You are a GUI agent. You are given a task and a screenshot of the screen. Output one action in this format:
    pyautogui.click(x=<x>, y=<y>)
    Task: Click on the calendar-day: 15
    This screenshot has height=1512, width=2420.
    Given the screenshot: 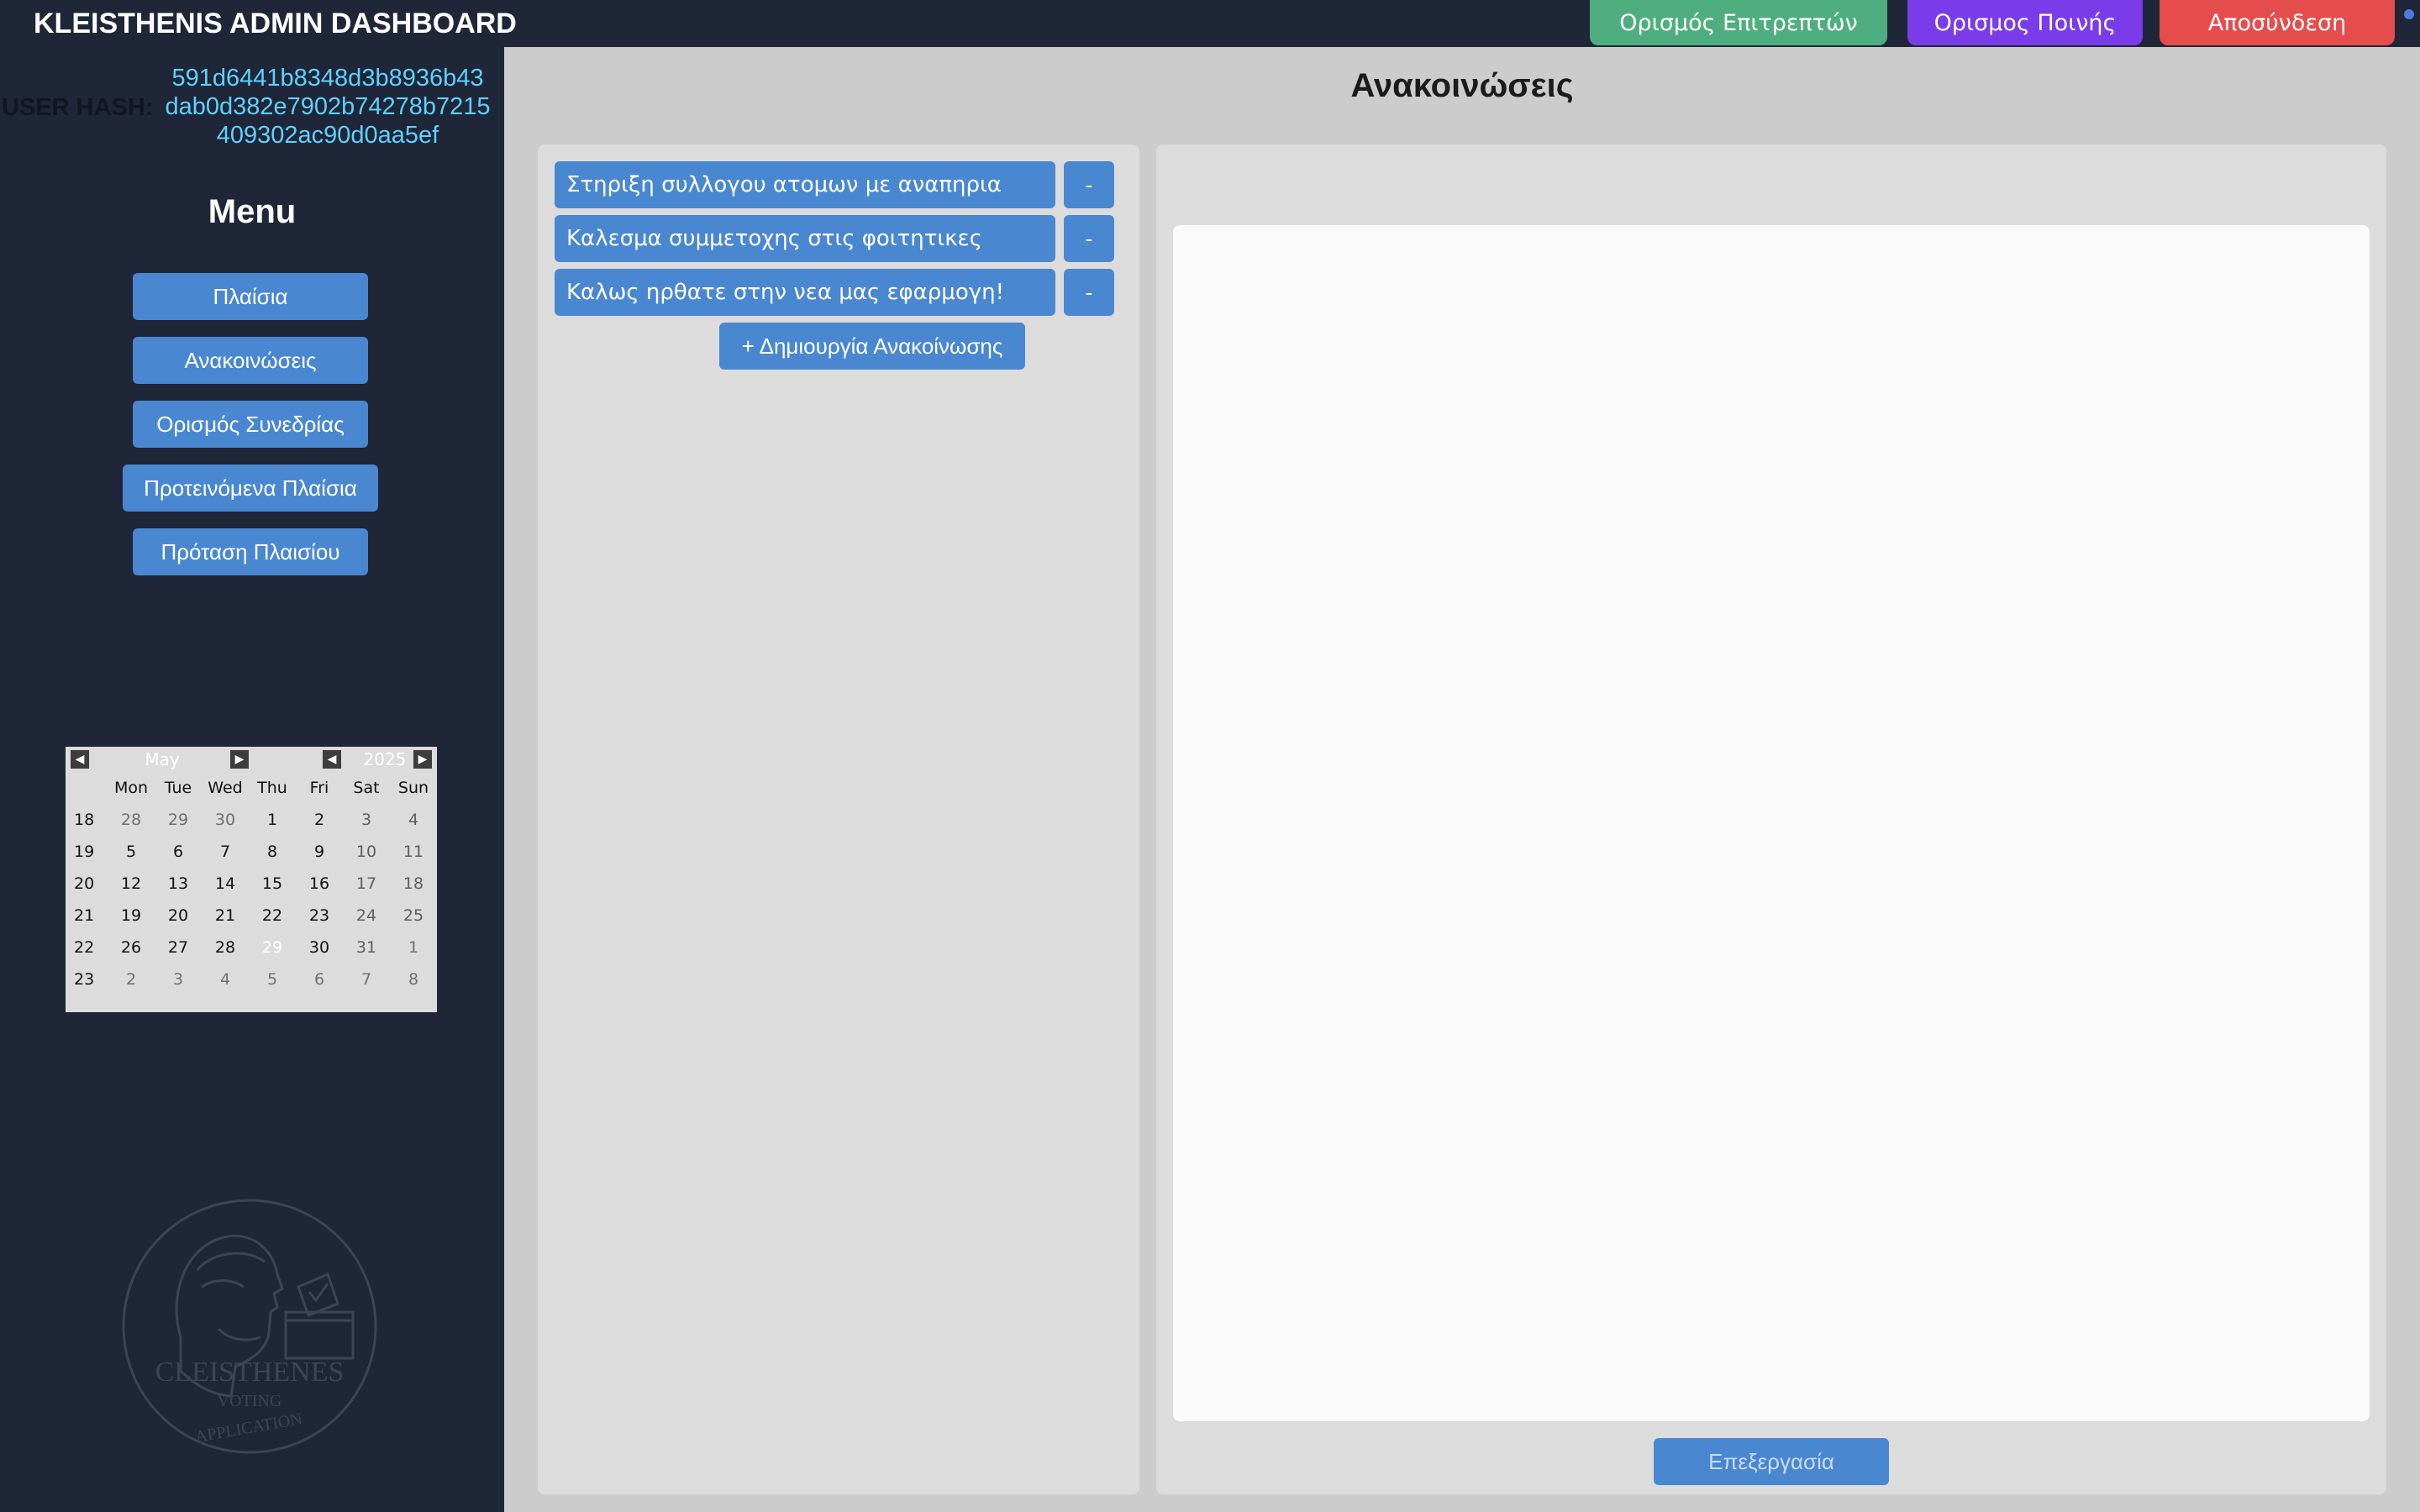 What is the action you would take?
    pyautogui.click(x=272, y=884)
    